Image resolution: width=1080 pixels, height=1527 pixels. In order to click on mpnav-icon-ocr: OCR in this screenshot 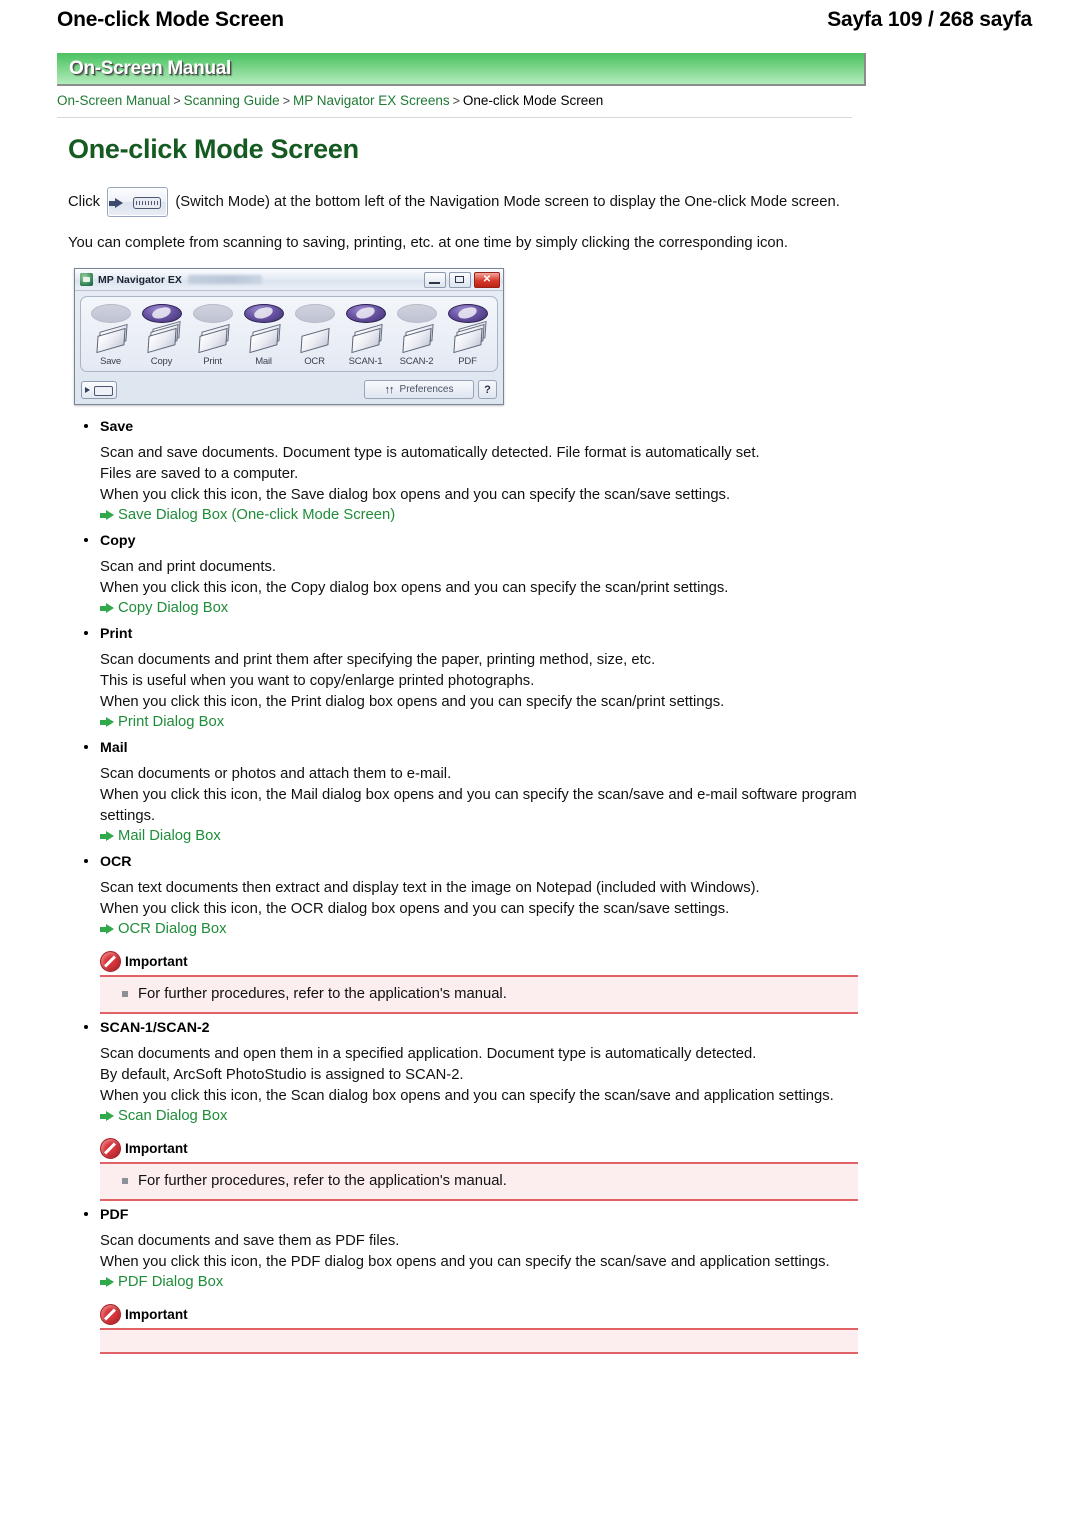, I will do `click(315, 335)`.